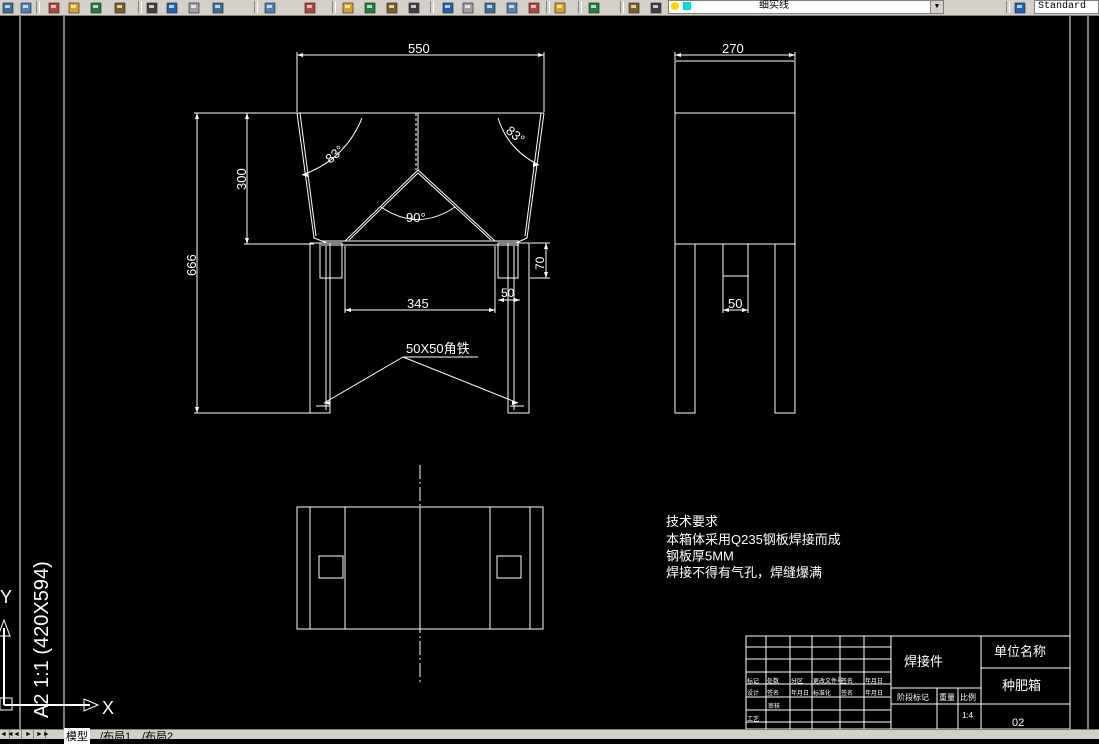 The width and height of the screenshot is (1099, 744). Describe the element at coordinates (678, 55) in the screenshot. I see `side-270-arrow-left` at that location.